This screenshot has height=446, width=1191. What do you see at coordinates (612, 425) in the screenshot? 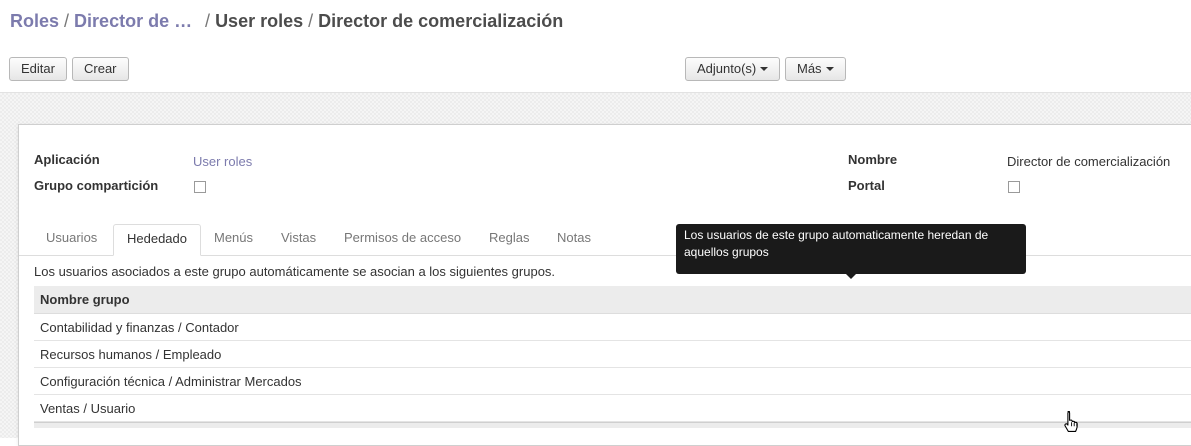
I see `table-footer` at bounding box center [612, 425].